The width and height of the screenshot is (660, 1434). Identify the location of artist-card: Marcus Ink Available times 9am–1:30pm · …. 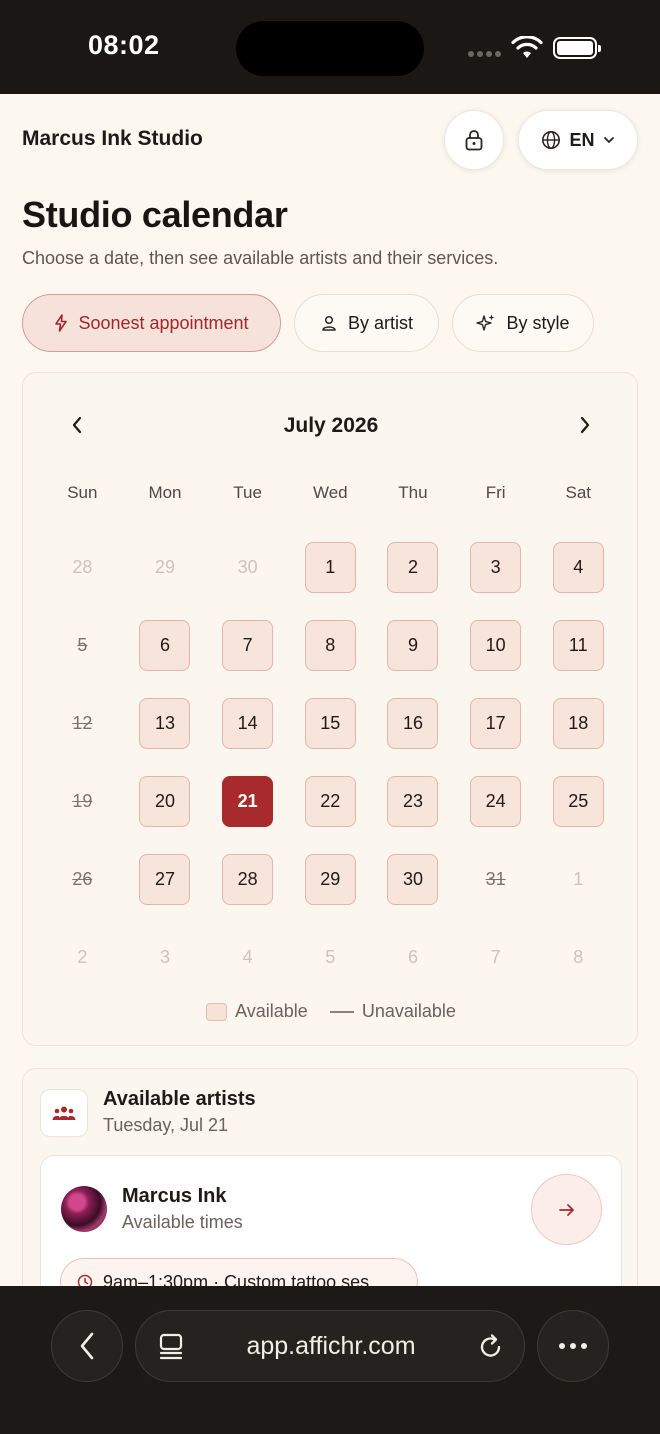
(331, 1220).